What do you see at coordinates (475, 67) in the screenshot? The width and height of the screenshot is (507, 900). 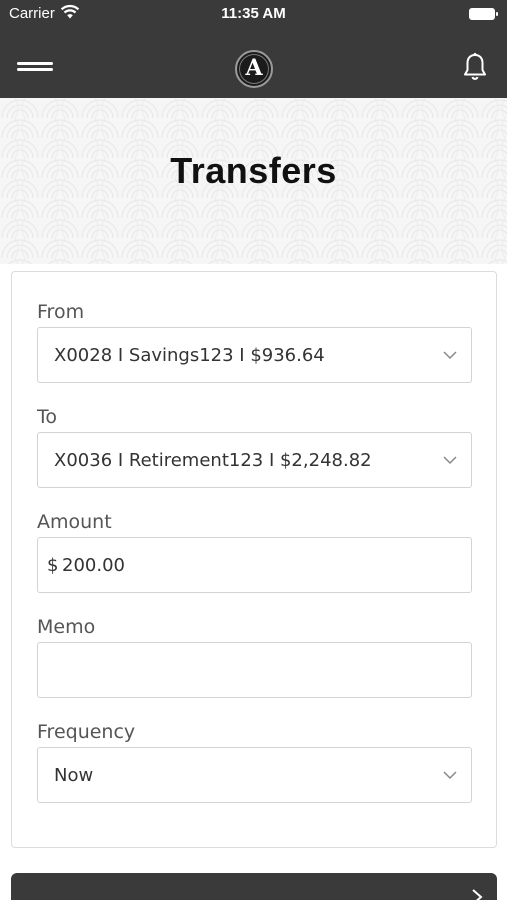 I see `bell-icon` at bounding box center [475, 67].